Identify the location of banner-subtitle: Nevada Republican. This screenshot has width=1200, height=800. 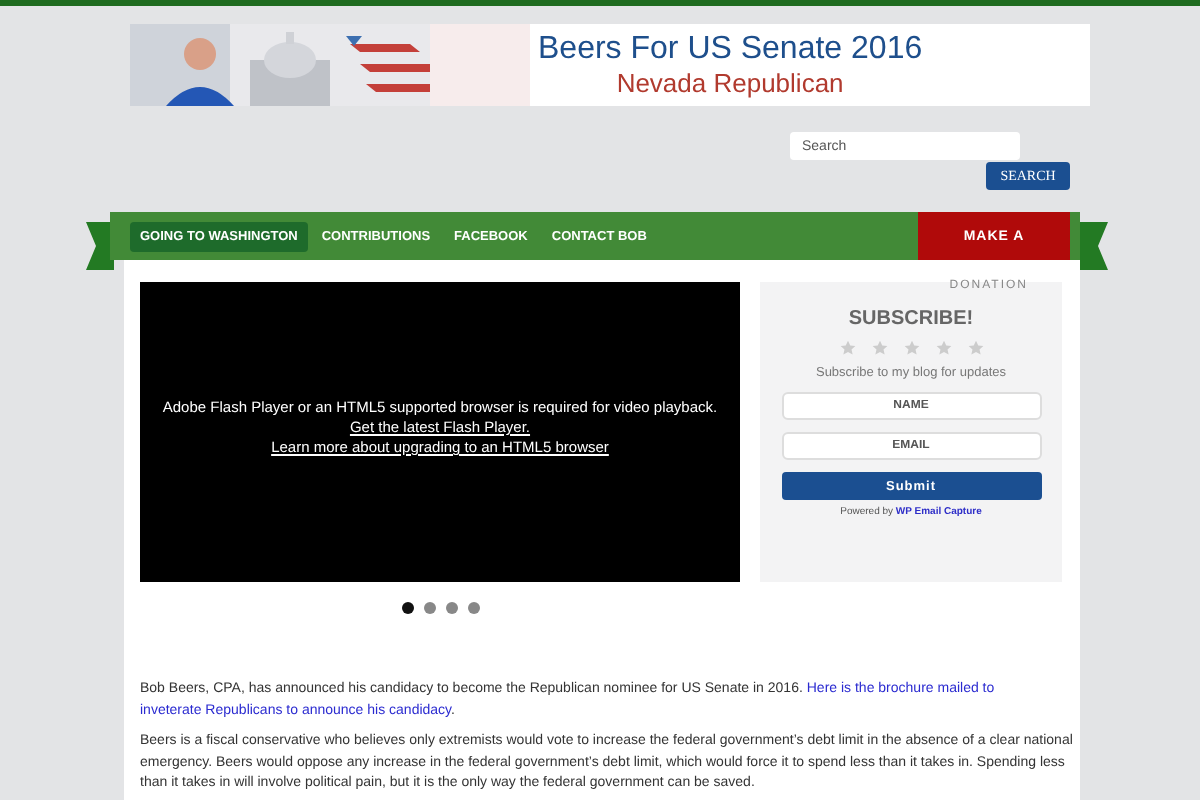
(730, 83).